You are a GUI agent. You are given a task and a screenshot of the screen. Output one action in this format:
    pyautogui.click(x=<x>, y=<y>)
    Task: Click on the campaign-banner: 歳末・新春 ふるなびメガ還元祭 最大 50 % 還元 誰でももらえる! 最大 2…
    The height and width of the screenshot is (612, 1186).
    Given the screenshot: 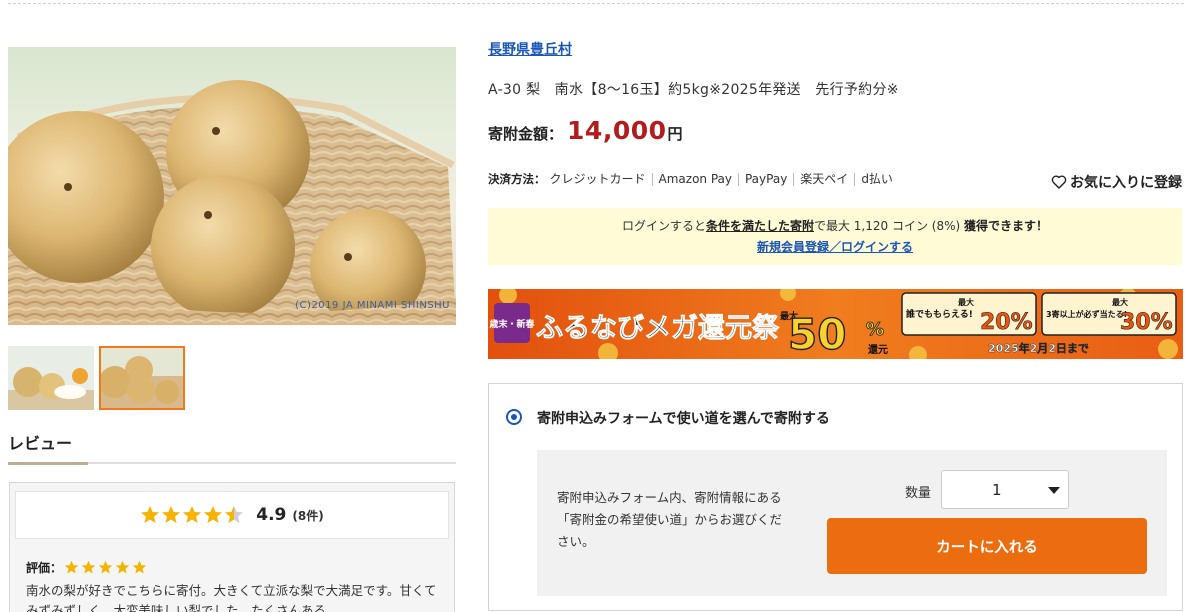 What is the action you would take?
    pyautogui.click(x=835, y=324)
    